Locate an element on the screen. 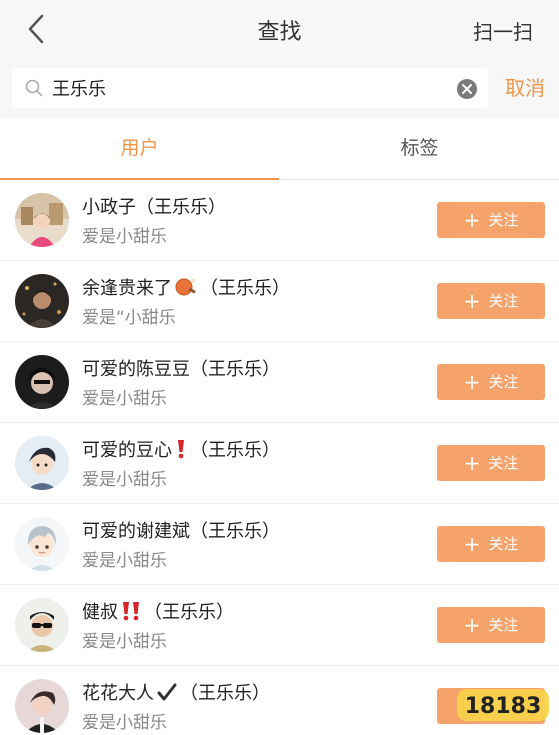  ping-pong-icon is located at coordinates (185, 287).